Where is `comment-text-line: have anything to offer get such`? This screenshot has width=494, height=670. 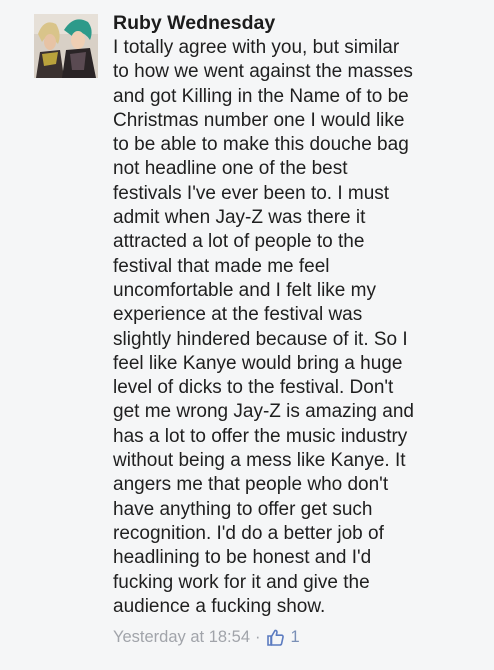
comment-text-line: have anything to offer get such is located at coordinates (243, 509).